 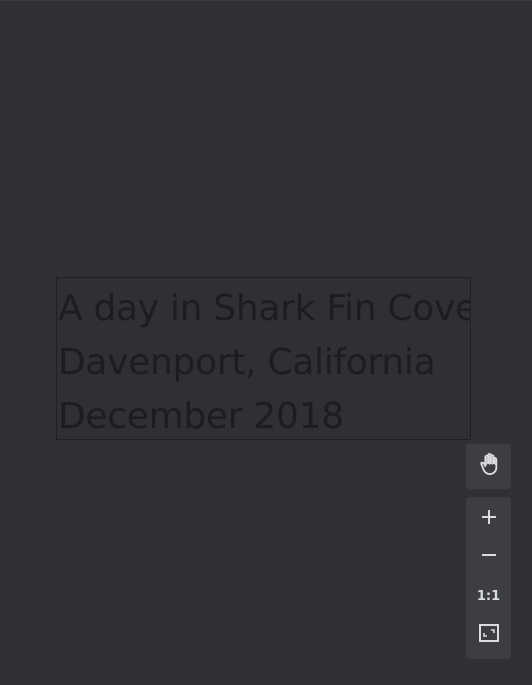 I want to click on zoom-out-button, so click(x=488, y=557).